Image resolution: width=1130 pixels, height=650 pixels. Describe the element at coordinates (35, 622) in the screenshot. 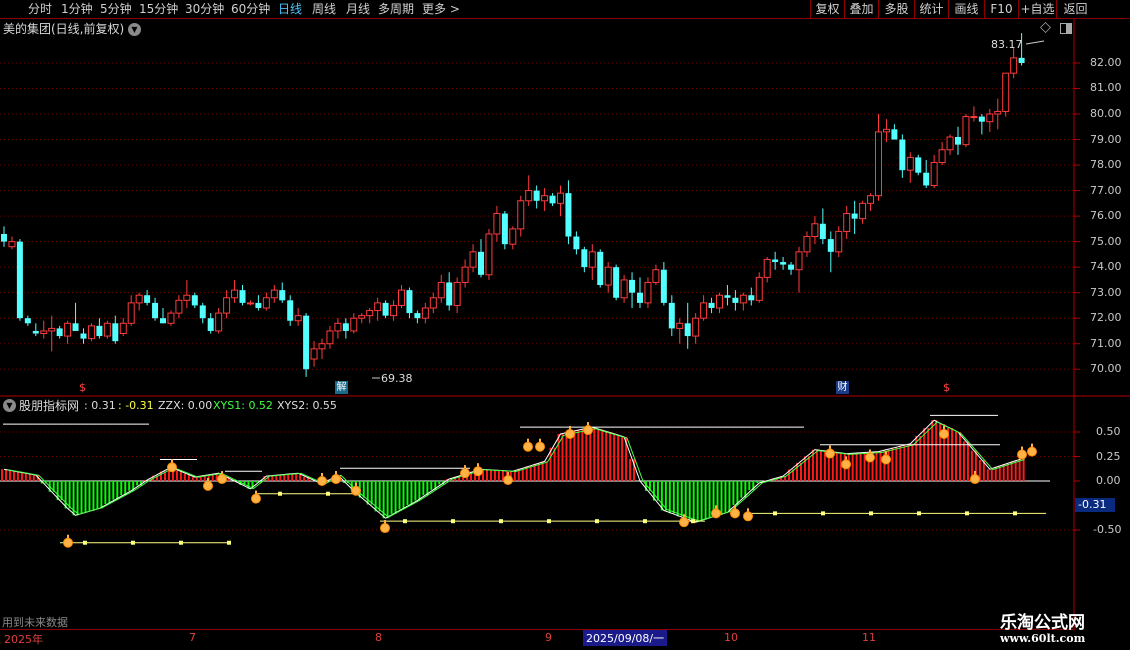

I see `future-data-note: 用到未来数据` at that location.